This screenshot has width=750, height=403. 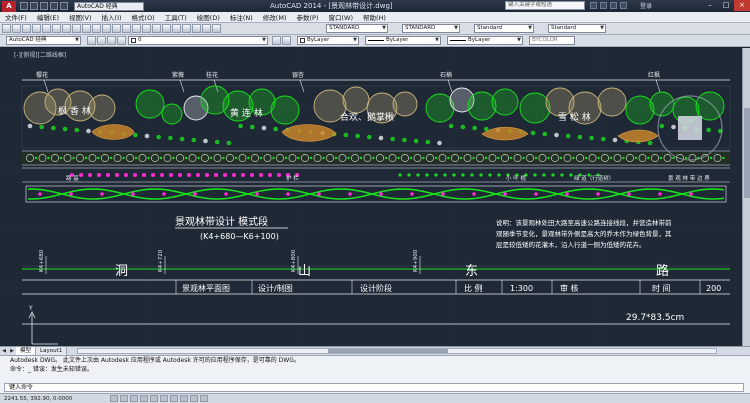 I want to click on text-style-select: STANDARD ▼, so click(x=357, y=28).